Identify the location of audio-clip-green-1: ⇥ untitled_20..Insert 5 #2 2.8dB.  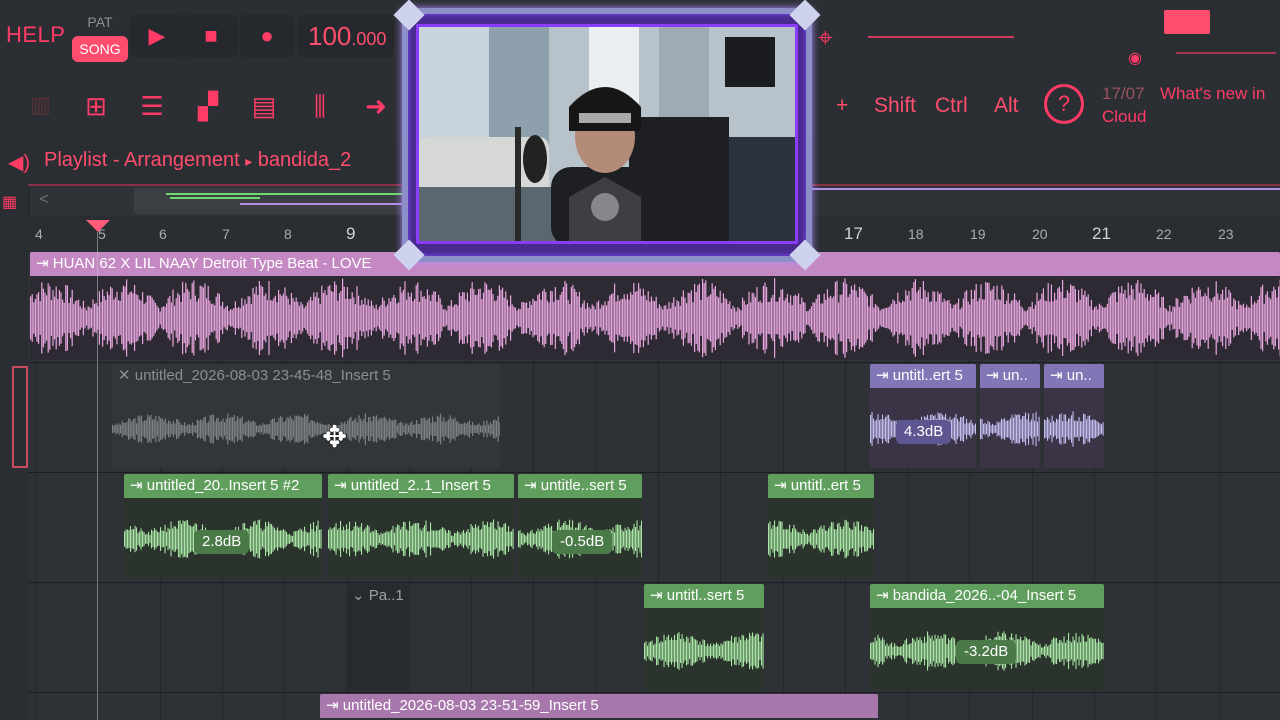
(223, 526).